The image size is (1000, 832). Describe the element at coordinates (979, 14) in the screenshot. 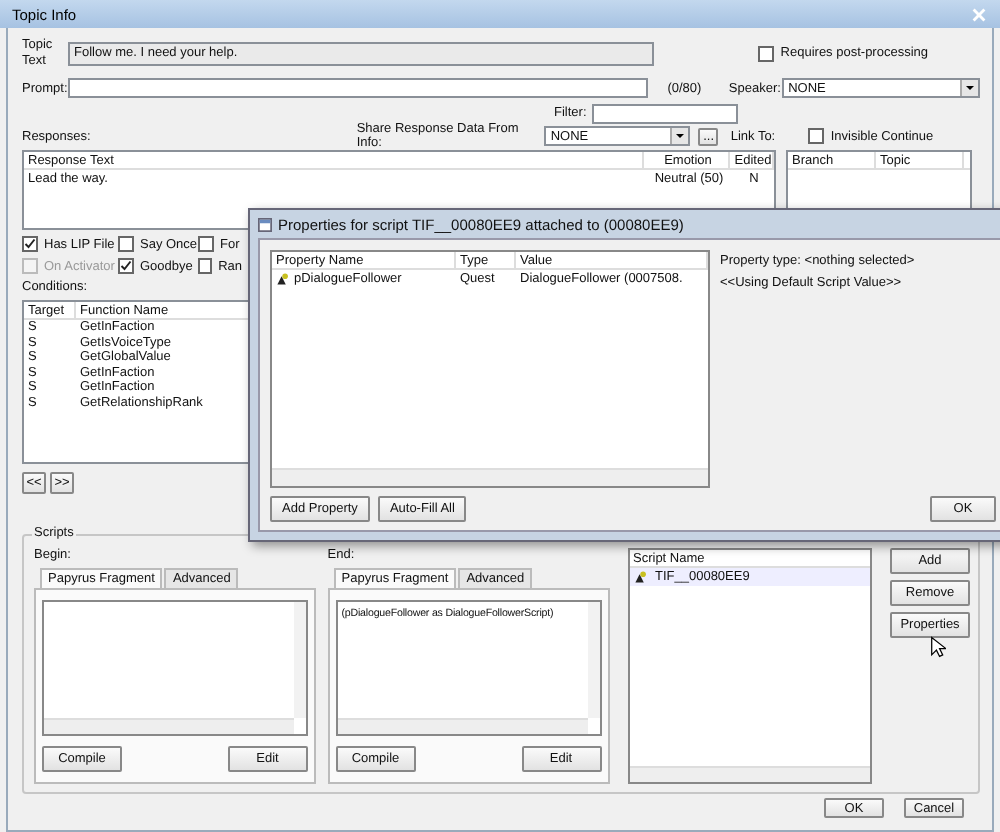

I see `close-icon` at that location.